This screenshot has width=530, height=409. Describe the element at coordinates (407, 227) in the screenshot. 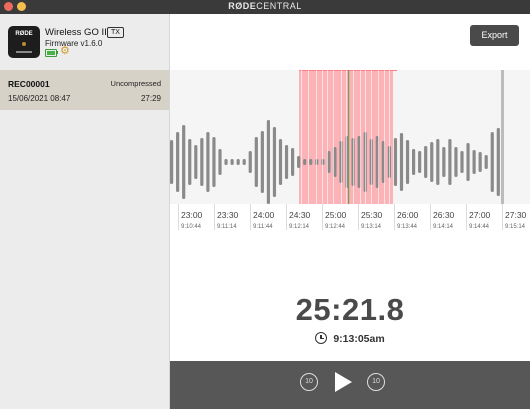

I see `tick-clock-label: 9:13:44` at that location.